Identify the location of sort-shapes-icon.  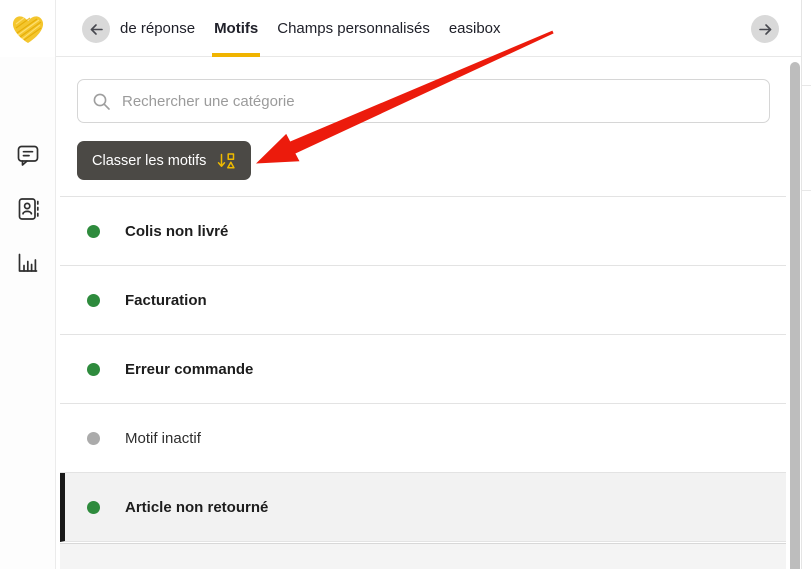
(227, 160).